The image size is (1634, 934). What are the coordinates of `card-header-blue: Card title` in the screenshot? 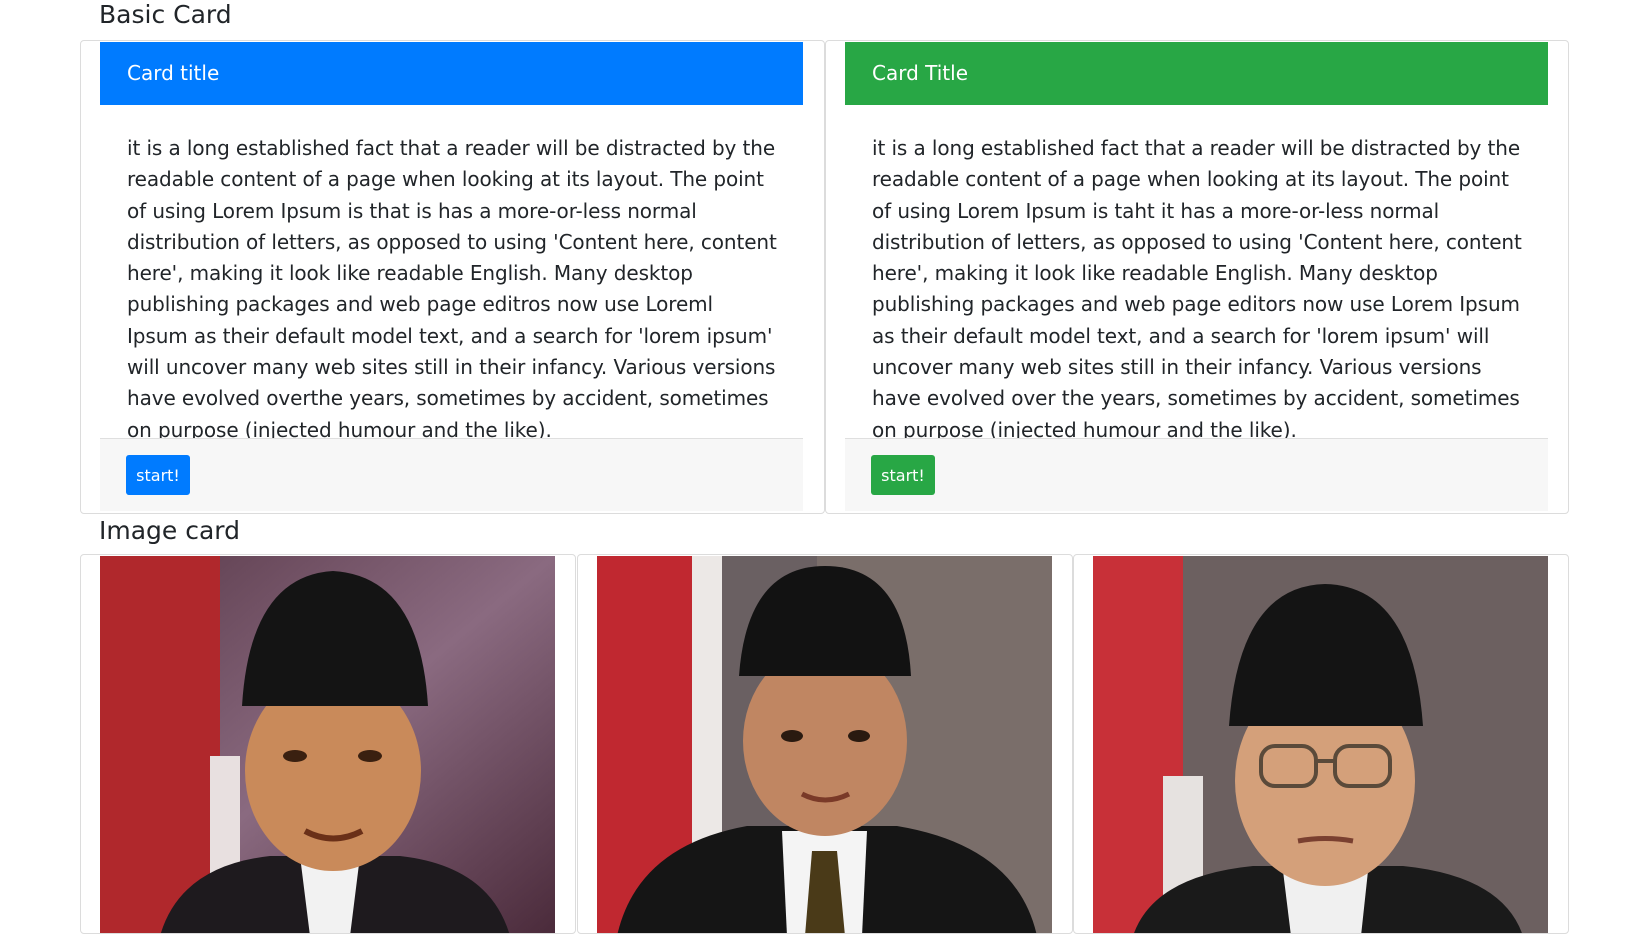 It's located at (451, 73).